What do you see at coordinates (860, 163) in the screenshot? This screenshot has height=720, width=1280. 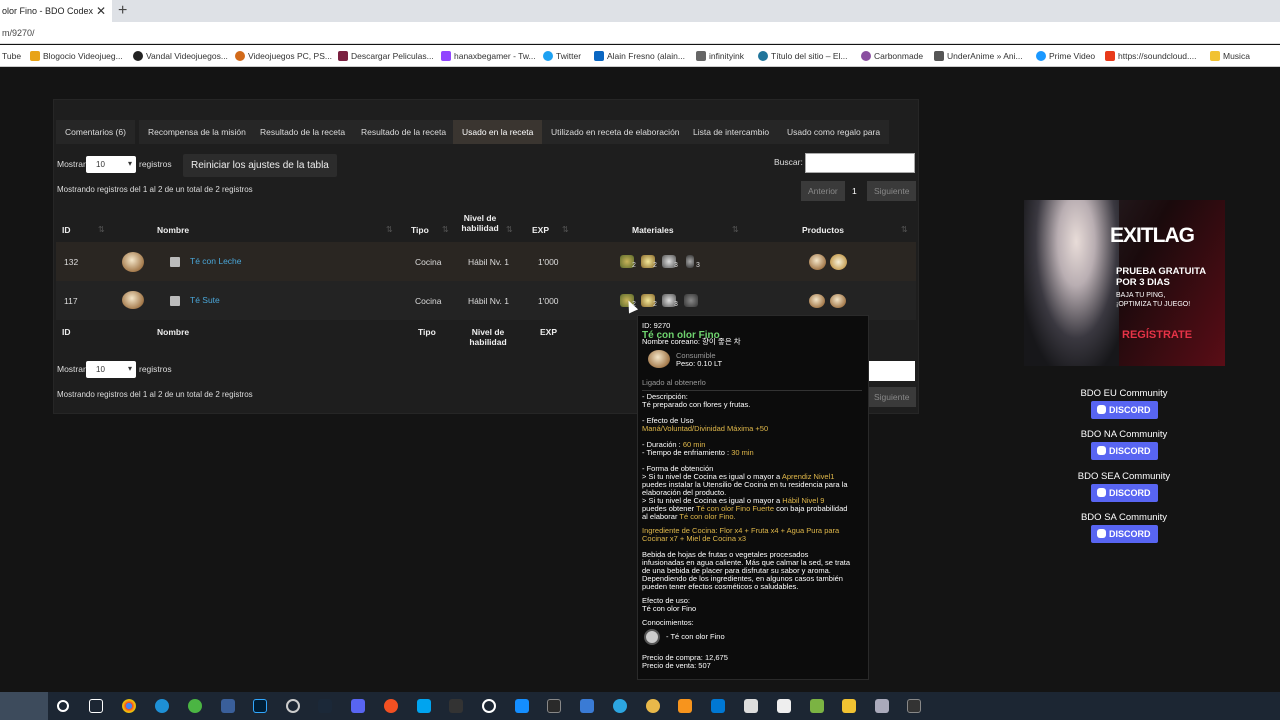 I see `search-input` at bounding box center [860, 163].